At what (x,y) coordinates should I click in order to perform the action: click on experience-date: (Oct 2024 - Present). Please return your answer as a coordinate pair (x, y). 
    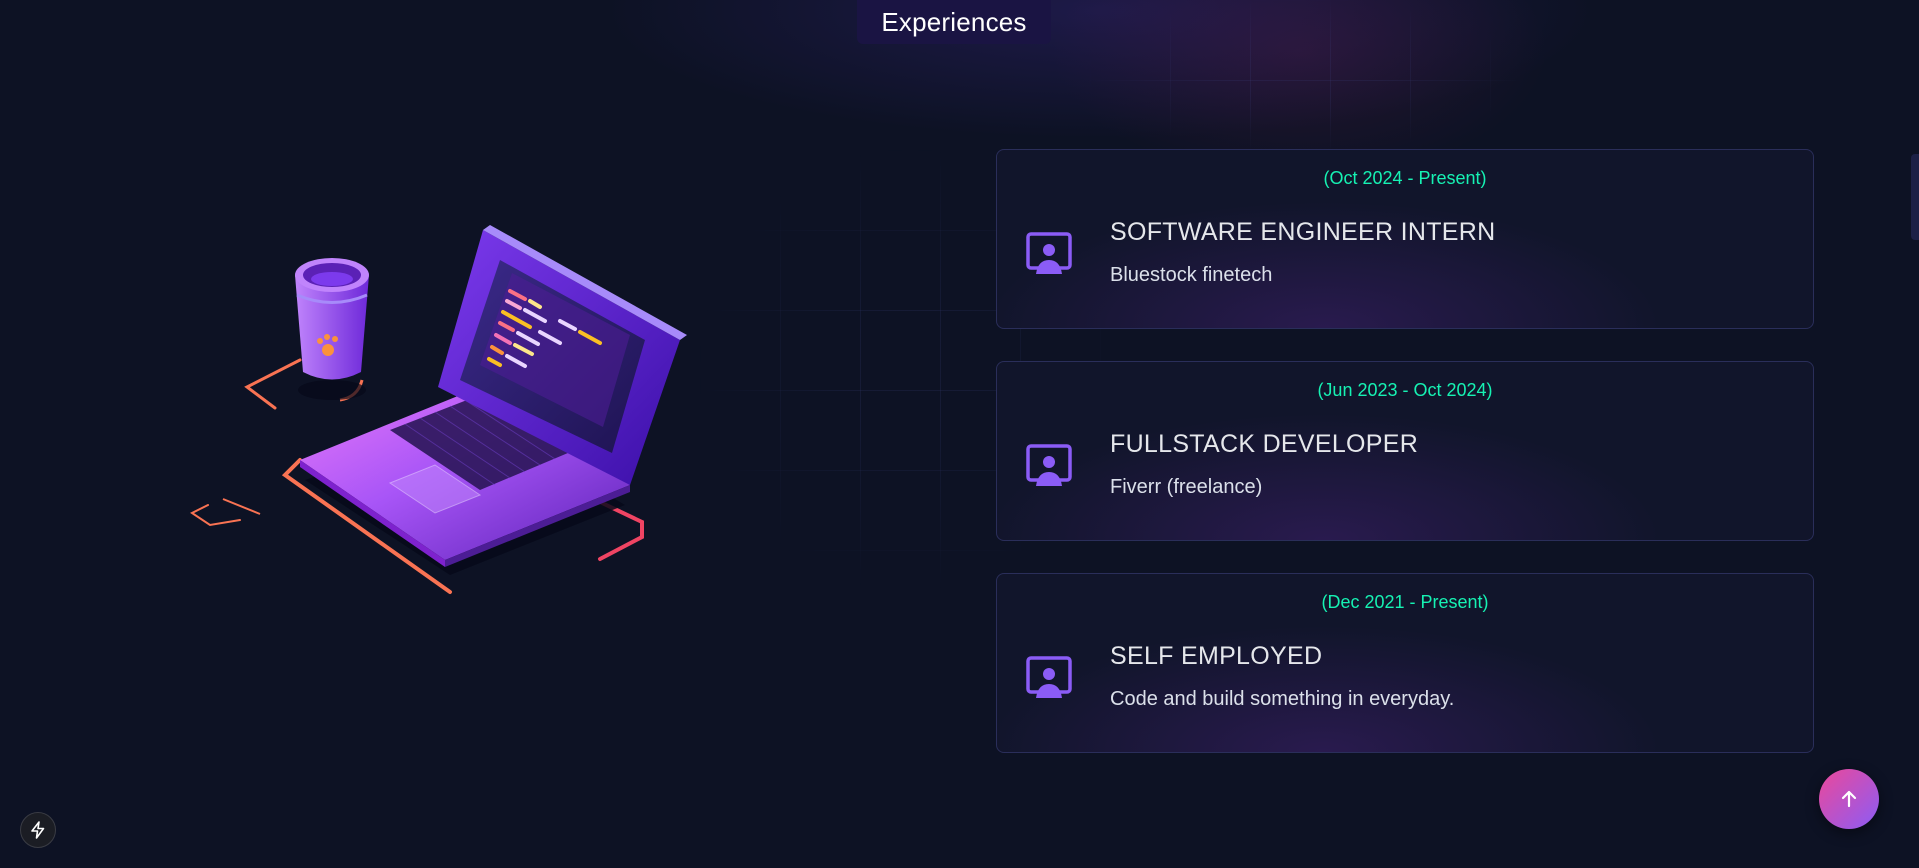
    Looking at the image, I should click on (1405, 178).